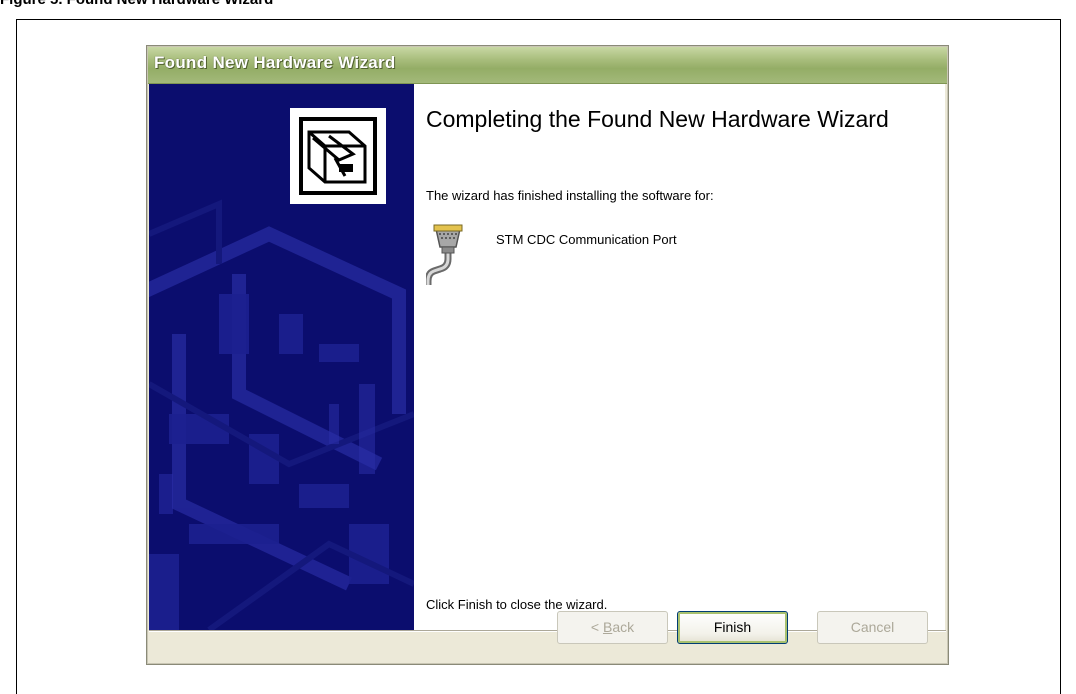  What do you see at coordinates (623, 627) in the screenshot?
I see `back-button-rest: ack` at bounding box center [623, 627].